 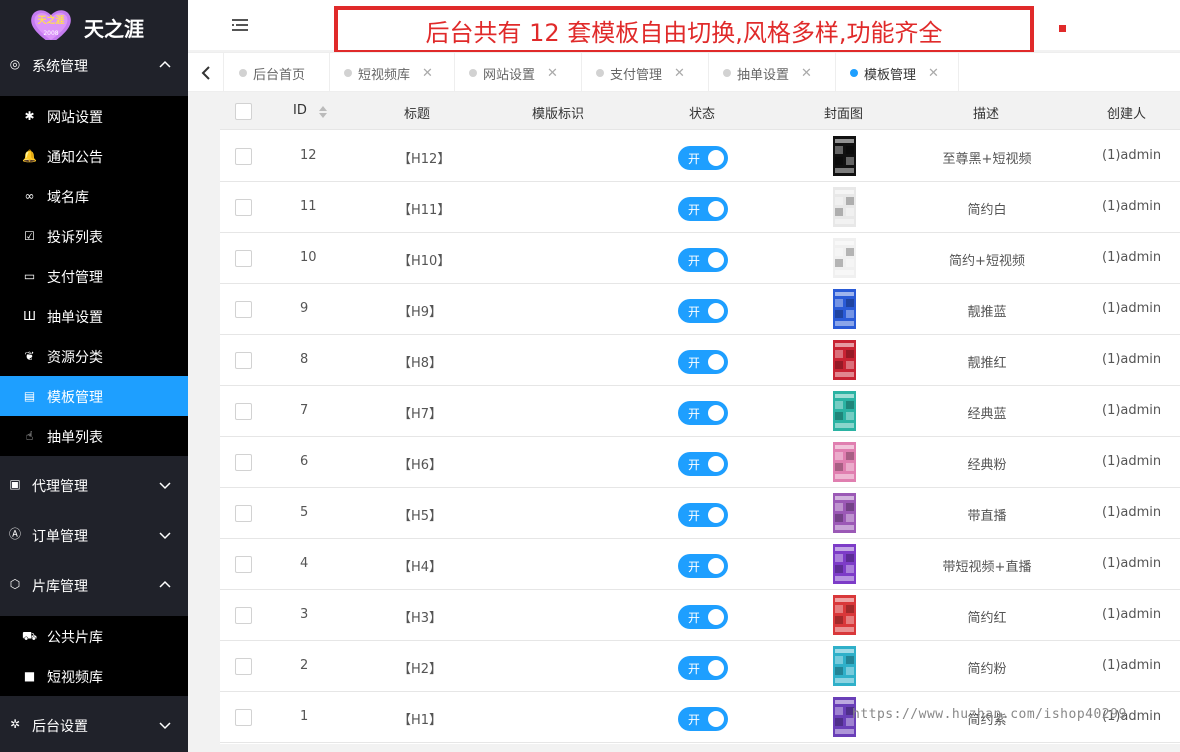 What do you see at coordinates (987, 516) in the screenshot?
I see `cell-description: 带直播` at bounding box center [987, 516].